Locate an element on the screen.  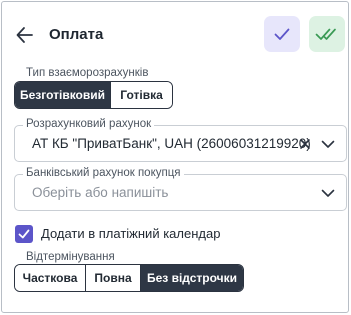
checkbox-checked-icon is located at coordinates (24, 234).